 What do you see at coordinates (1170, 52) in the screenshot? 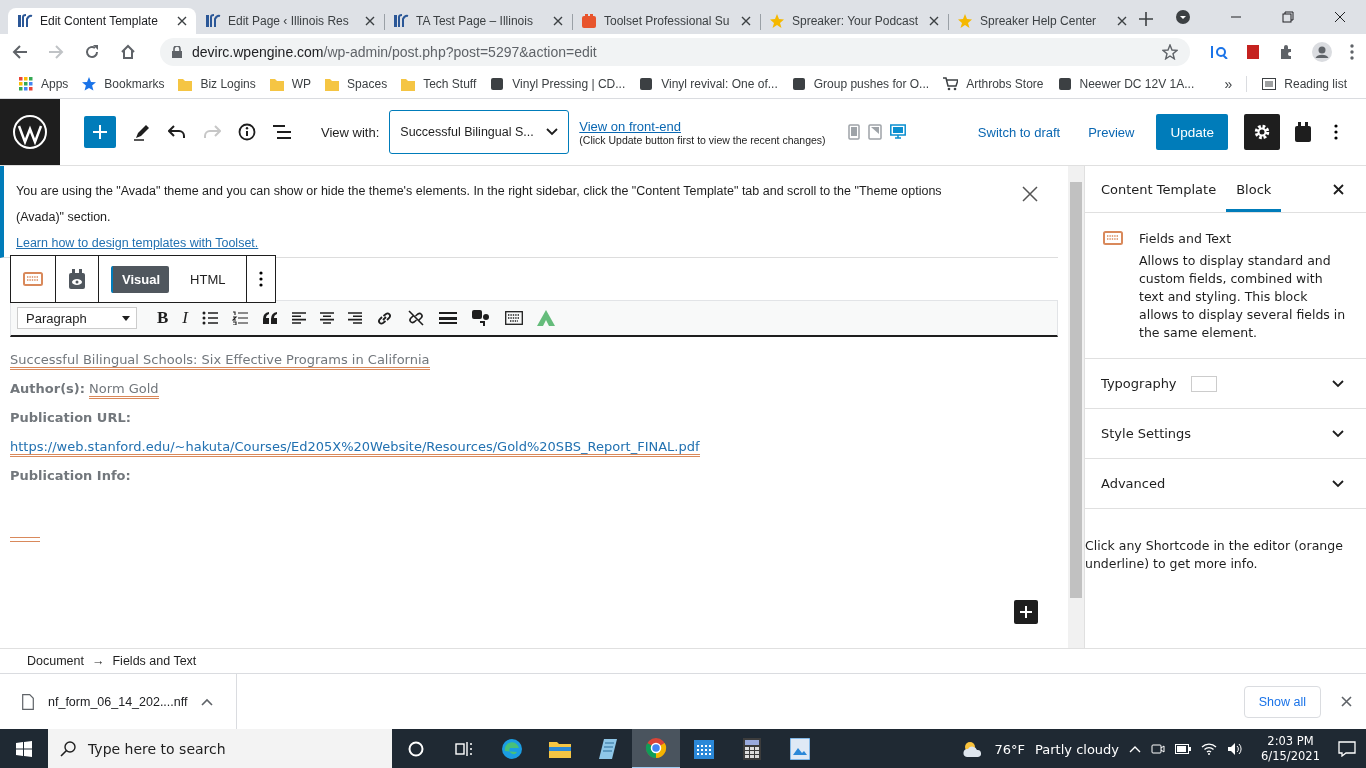
I see `bookmark-star-icon` at bounding box center [1170, 52].